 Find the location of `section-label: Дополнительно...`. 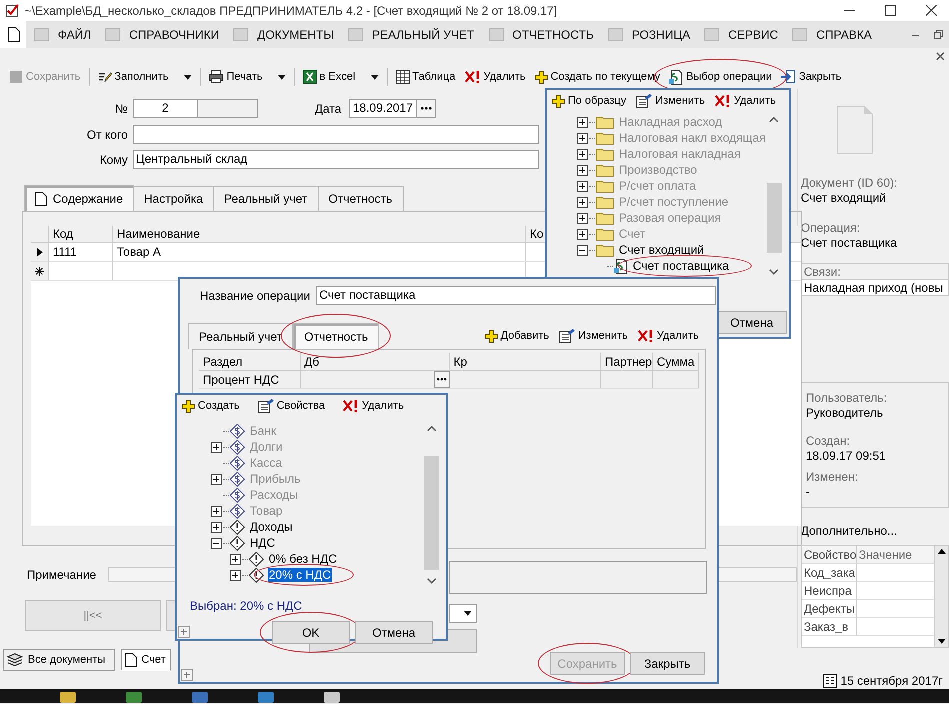

section-label: Дополнительно... is located at coordinates (849, 532).